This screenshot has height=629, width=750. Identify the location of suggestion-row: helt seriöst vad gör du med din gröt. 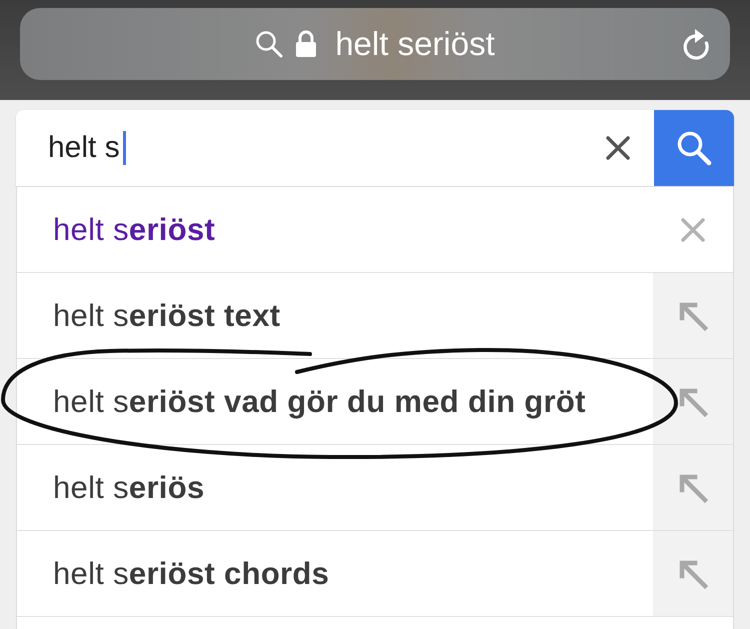
(375, 402).